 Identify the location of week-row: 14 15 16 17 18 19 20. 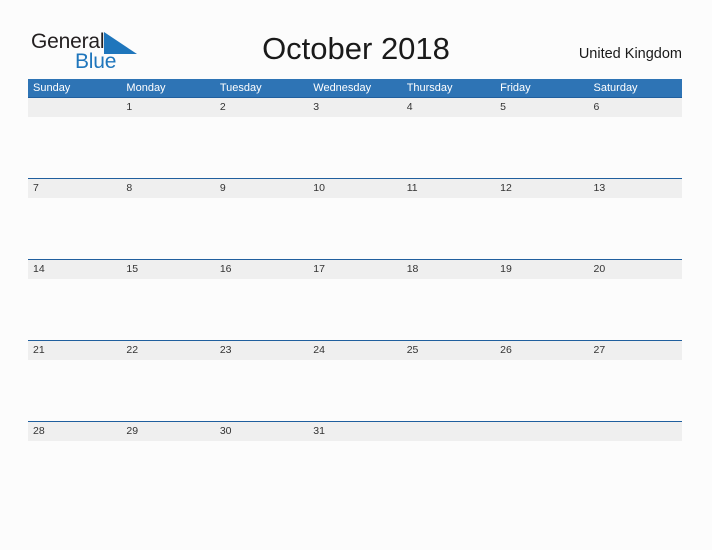
(355, 299).